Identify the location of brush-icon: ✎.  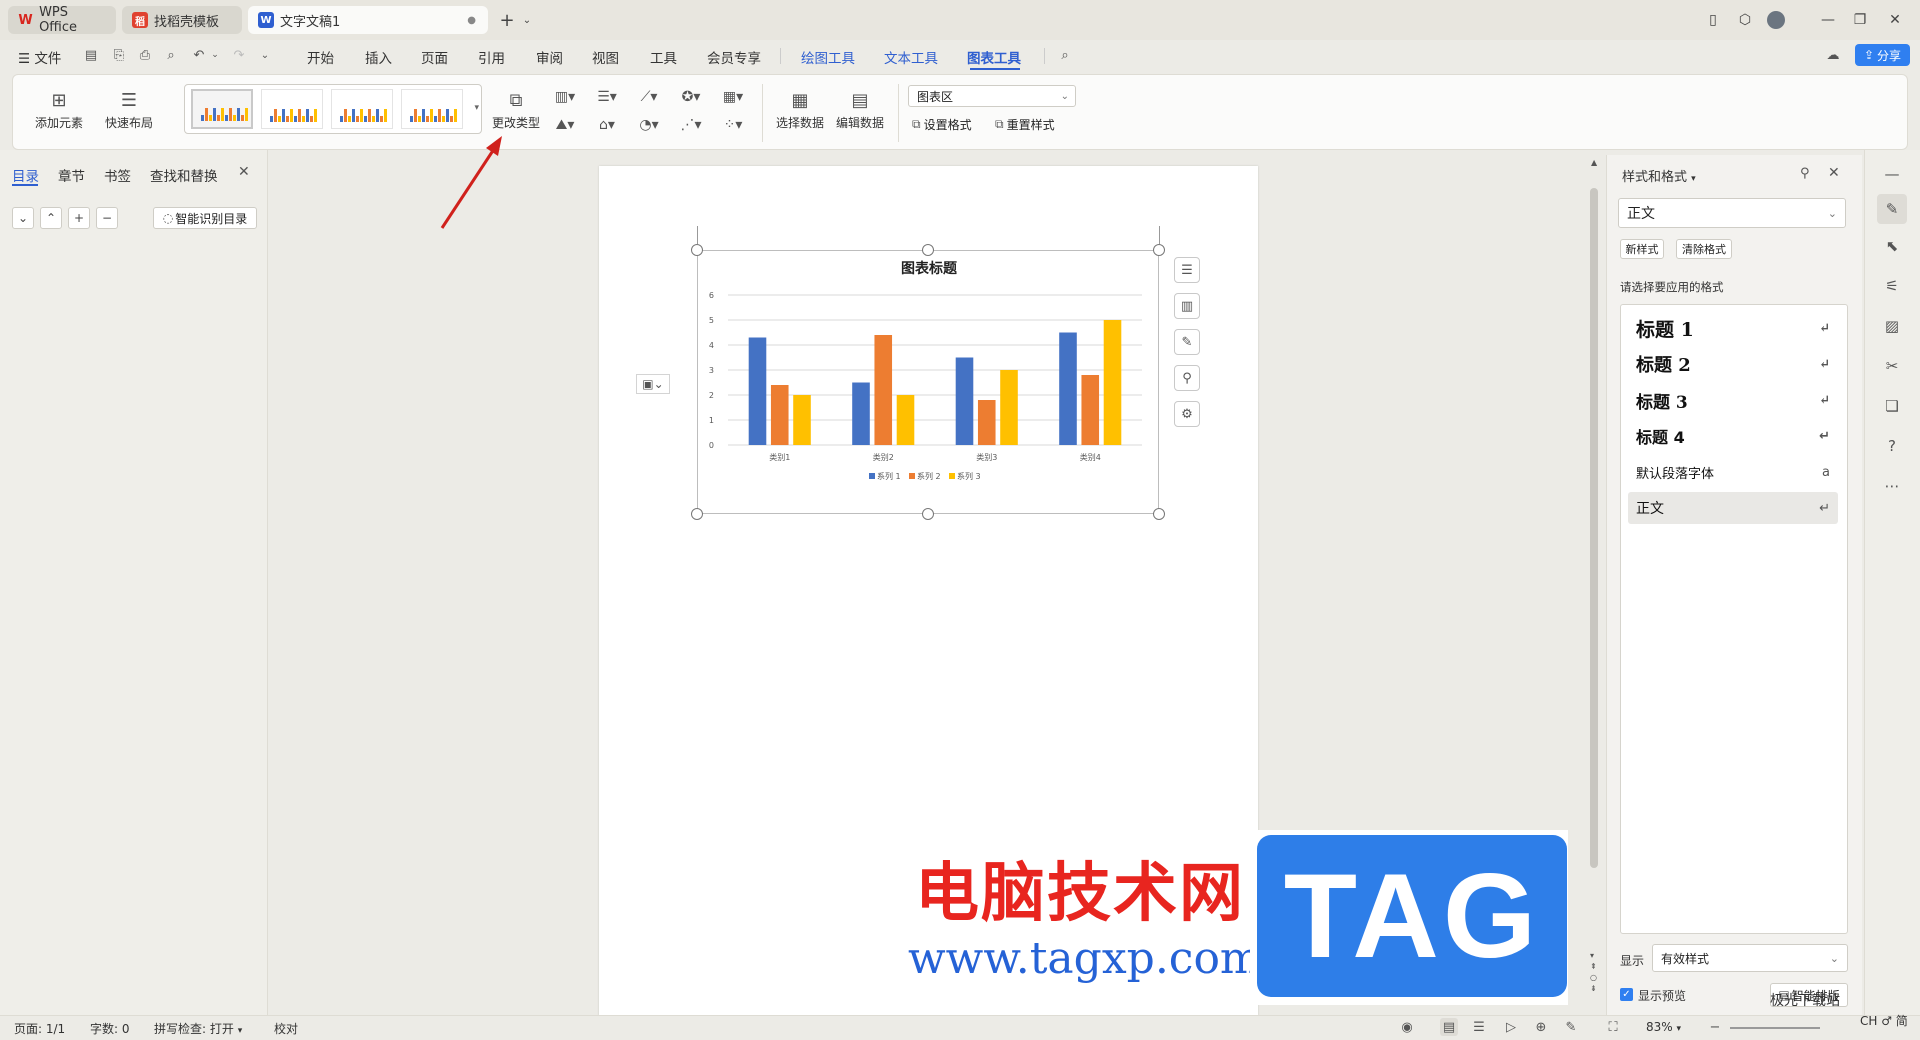
(1187, 342).